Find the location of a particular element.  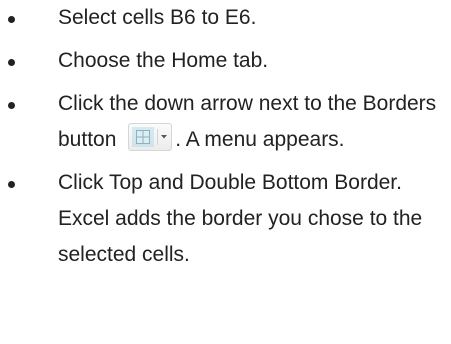

step-1: Select cells B6 to E6. is located at coordinates (225, 18).